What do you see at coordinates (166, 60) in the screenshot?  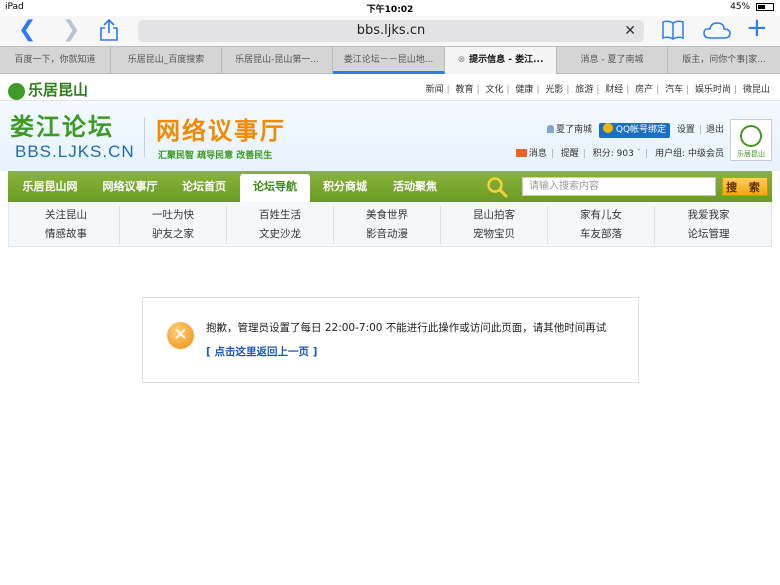 I see `browser-tab: 乐居昆山_百度搜索` at bounding box center [166, 60].